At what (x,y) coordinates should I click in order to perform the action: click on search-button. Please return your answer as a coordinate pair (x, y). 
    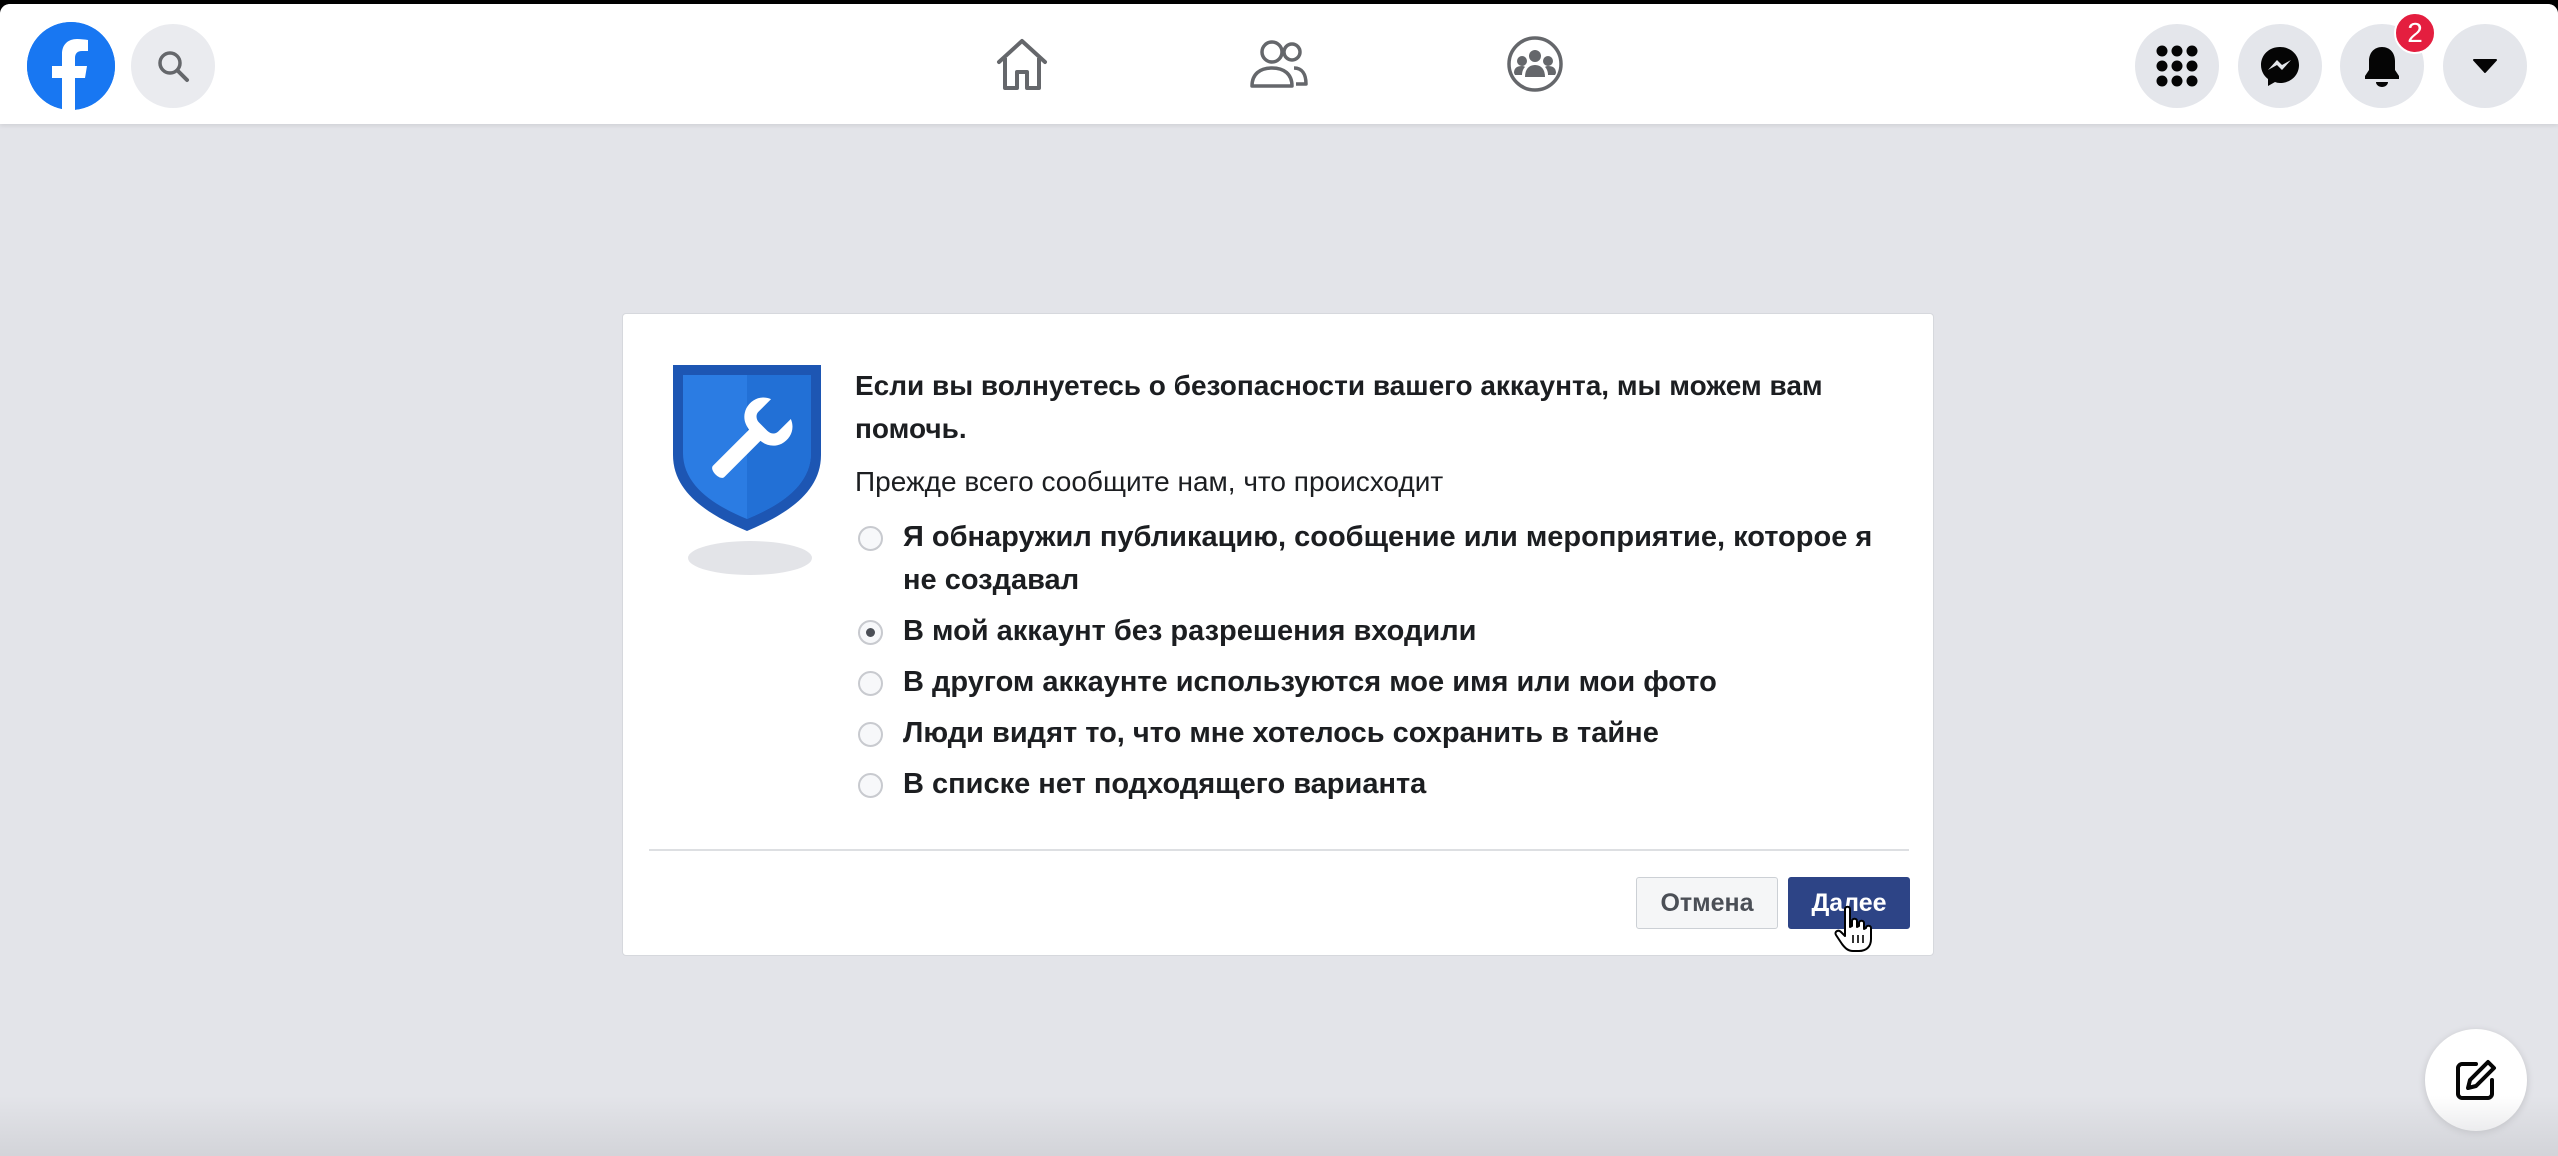
    Looking at the image, I should click on (173, 66).